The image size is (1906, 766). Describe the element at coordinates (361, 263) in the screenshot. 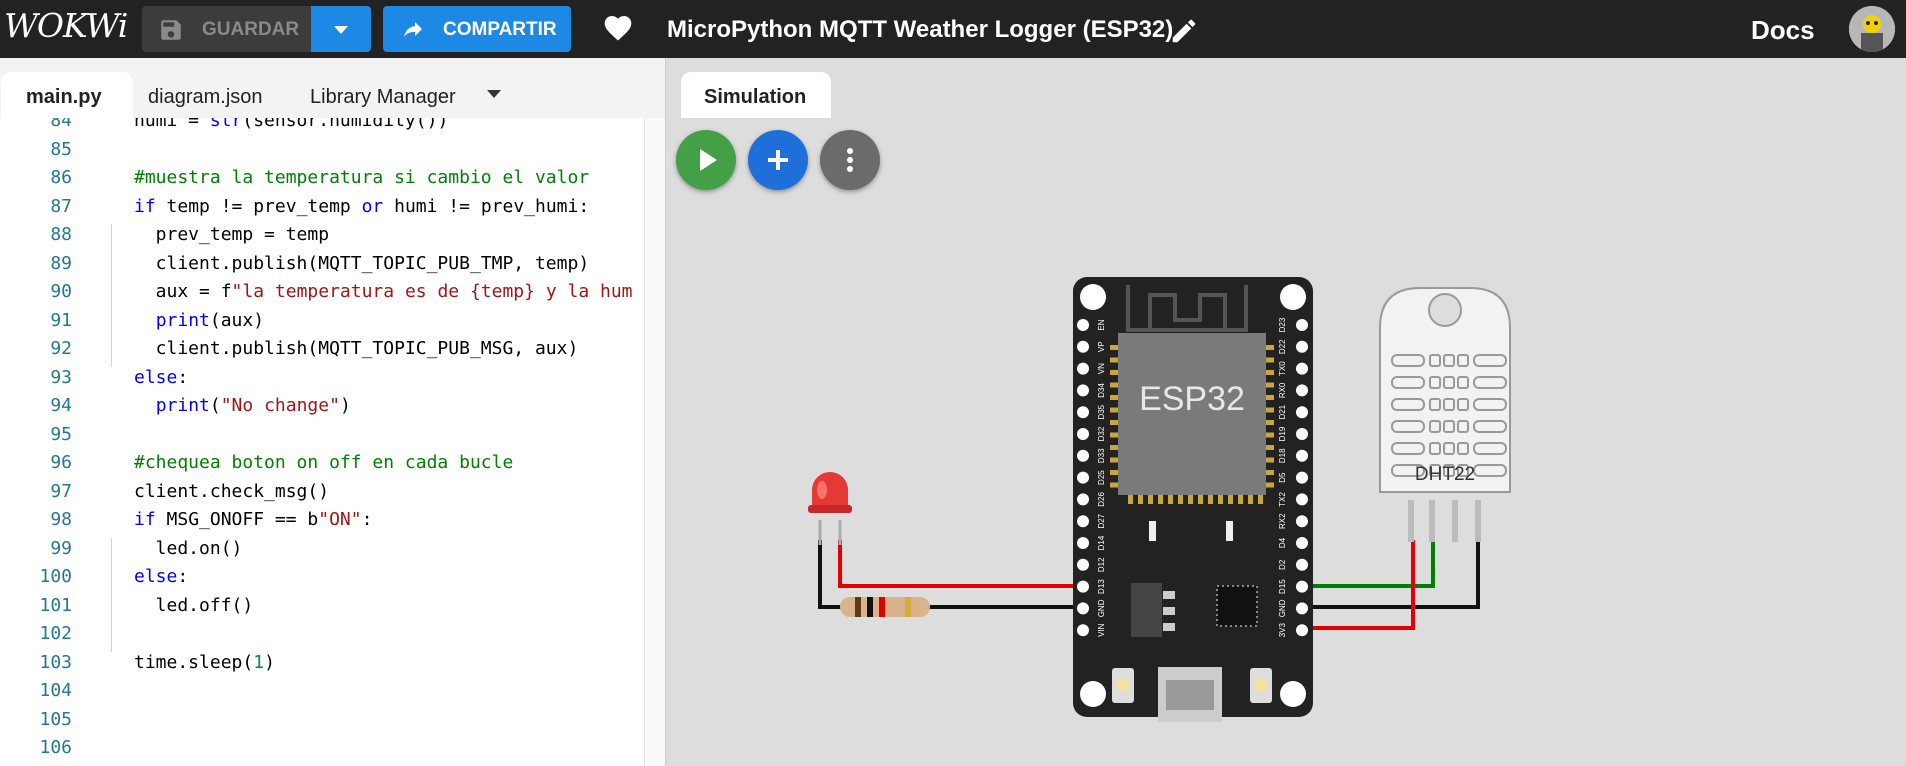

I see `code-line: client.publish(MQTT_TOPIC_PUB_TMP, temp)` at that location.